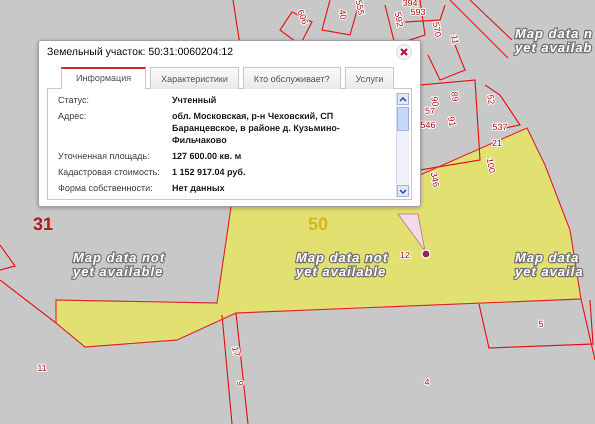 Image resolution: width=595 pixels, height=424 pixels. Describe the element at coordinates (405, 255) in the screenshot. I see `plot-number: 12` at that location.